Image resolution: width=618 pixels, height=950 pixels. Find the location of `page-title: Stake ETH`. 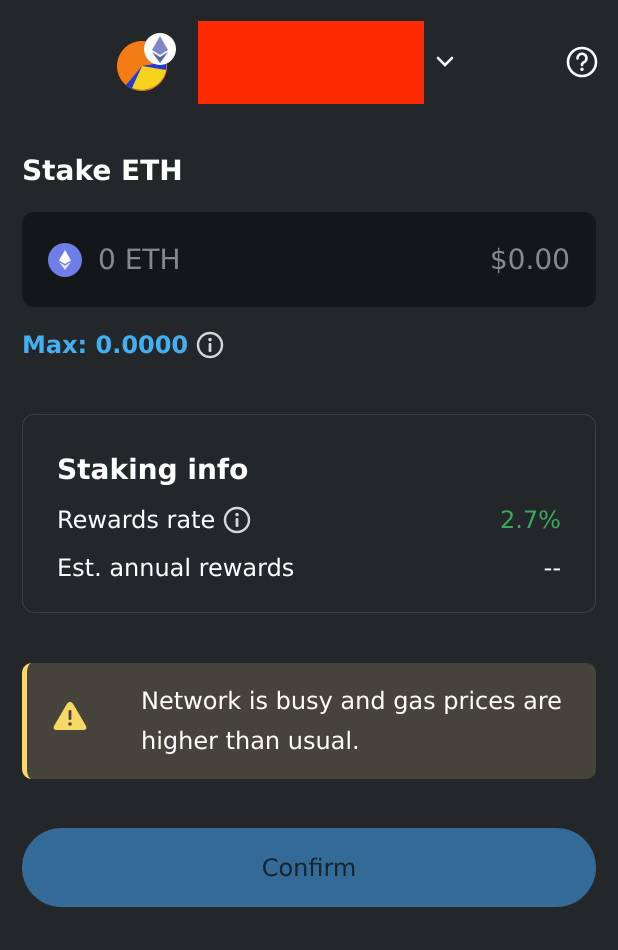

page-title: Stake ETH is located at coordinates (102, 171).